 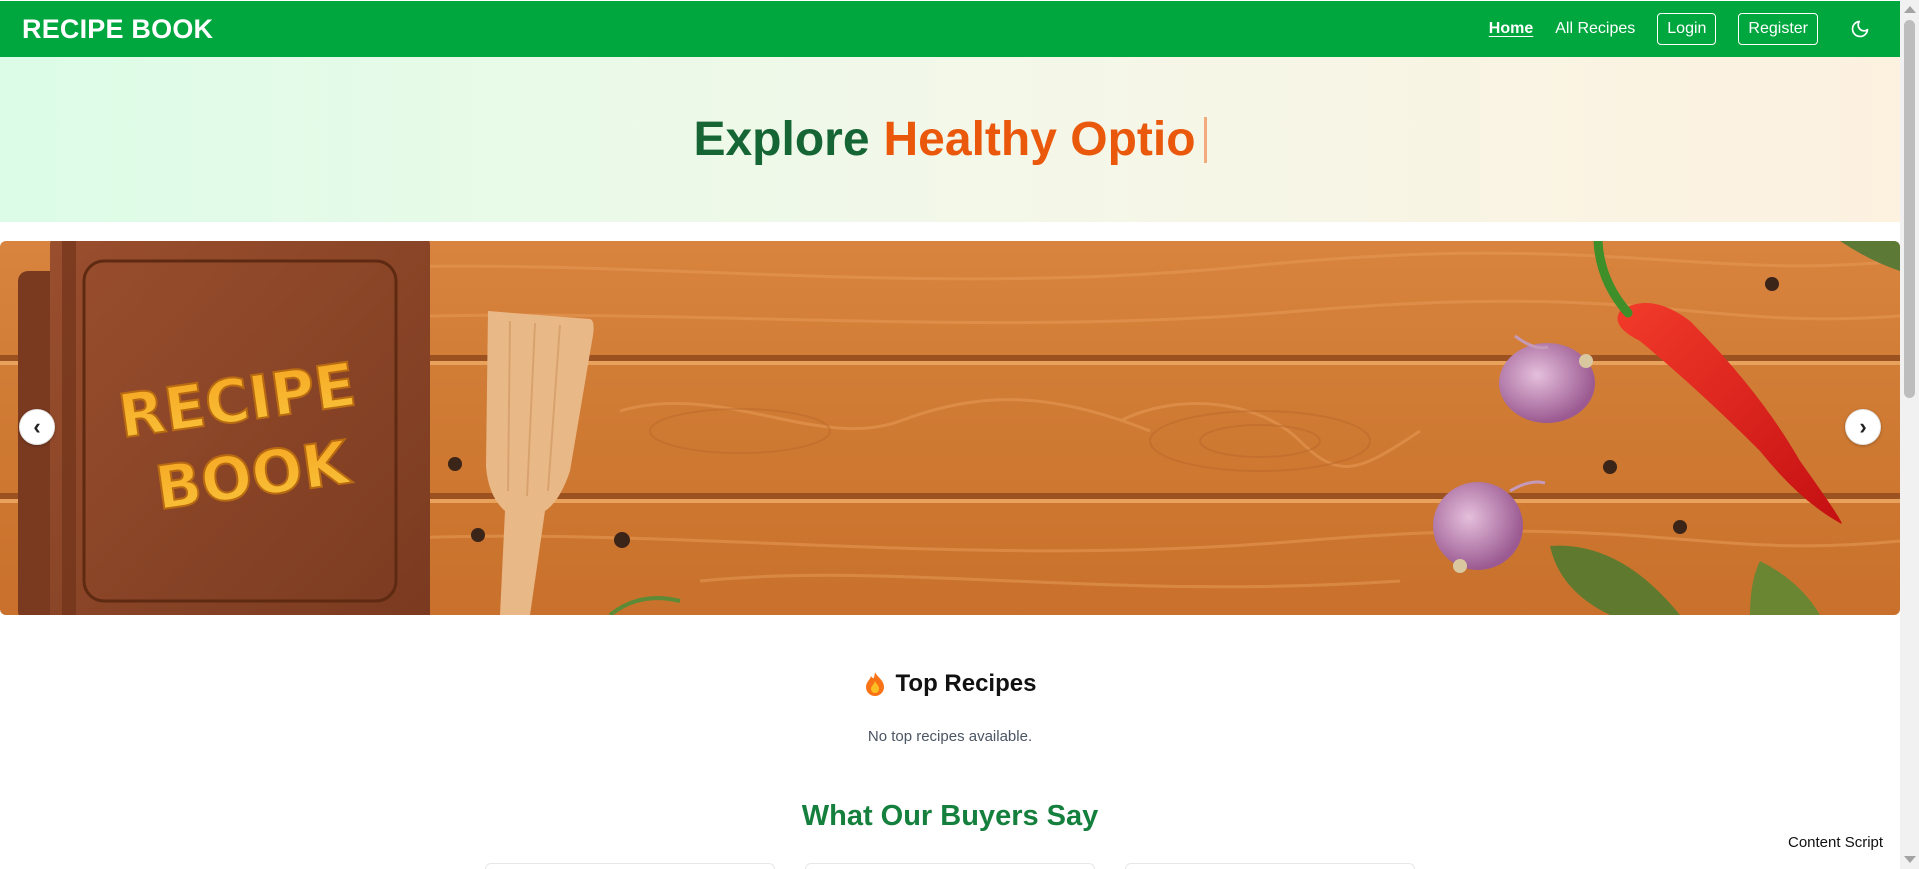 What do you see at coordinates (966, 683) in the screenshot?
I see `top-recipes-title: Top Recipes` at bounding box center [966, 683].